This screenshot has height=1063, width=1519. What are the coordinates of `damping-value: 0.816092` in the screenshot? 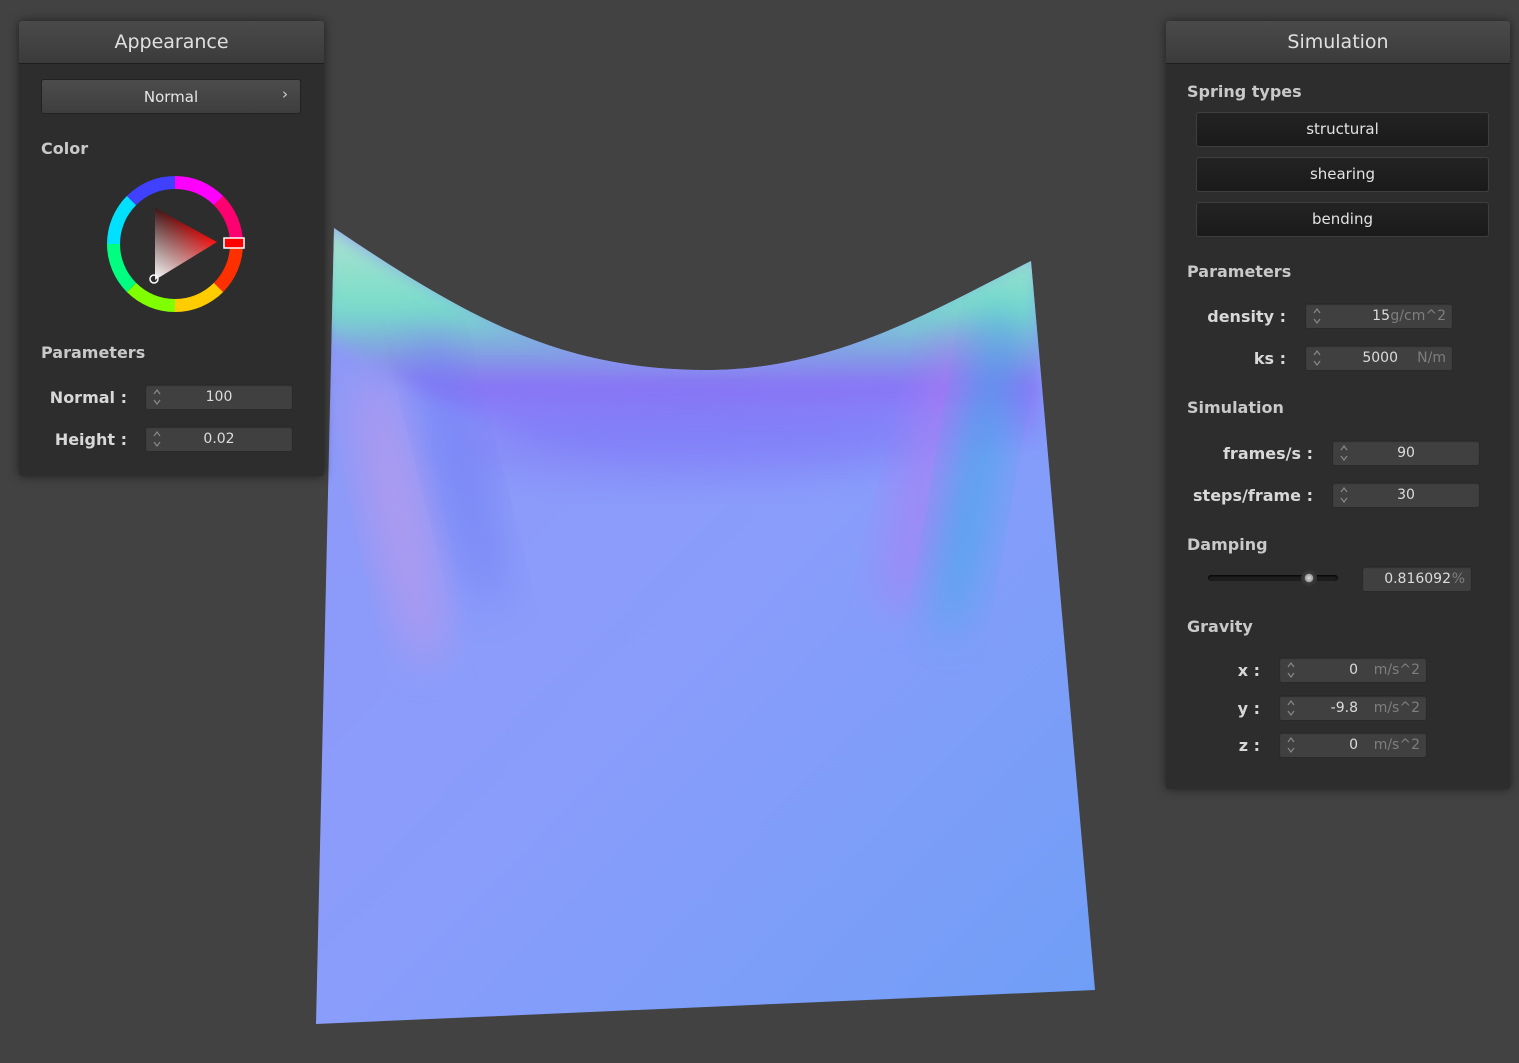 It's located at (1417, 579).